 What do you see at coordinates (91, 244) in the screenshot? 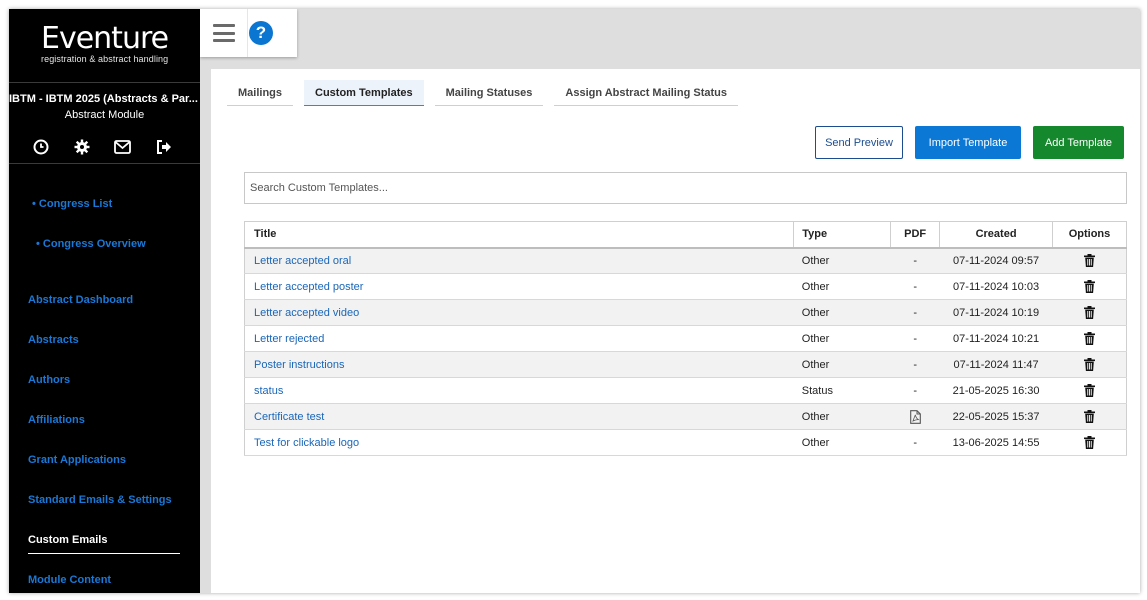
I see `sidebar-link-congress-overview: • Congress Overview` at bounding box center [91, 244].